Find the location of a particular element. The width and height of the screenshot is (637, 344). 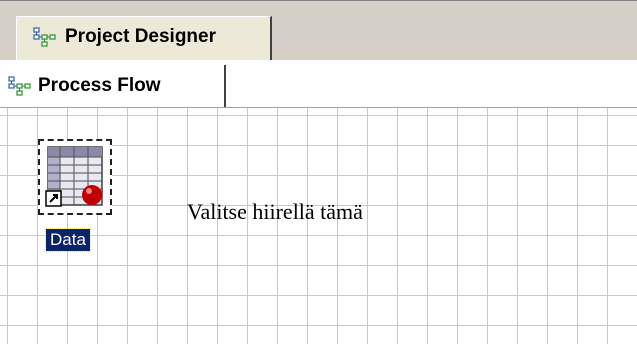

data-node is located at coordinates (75, 177).